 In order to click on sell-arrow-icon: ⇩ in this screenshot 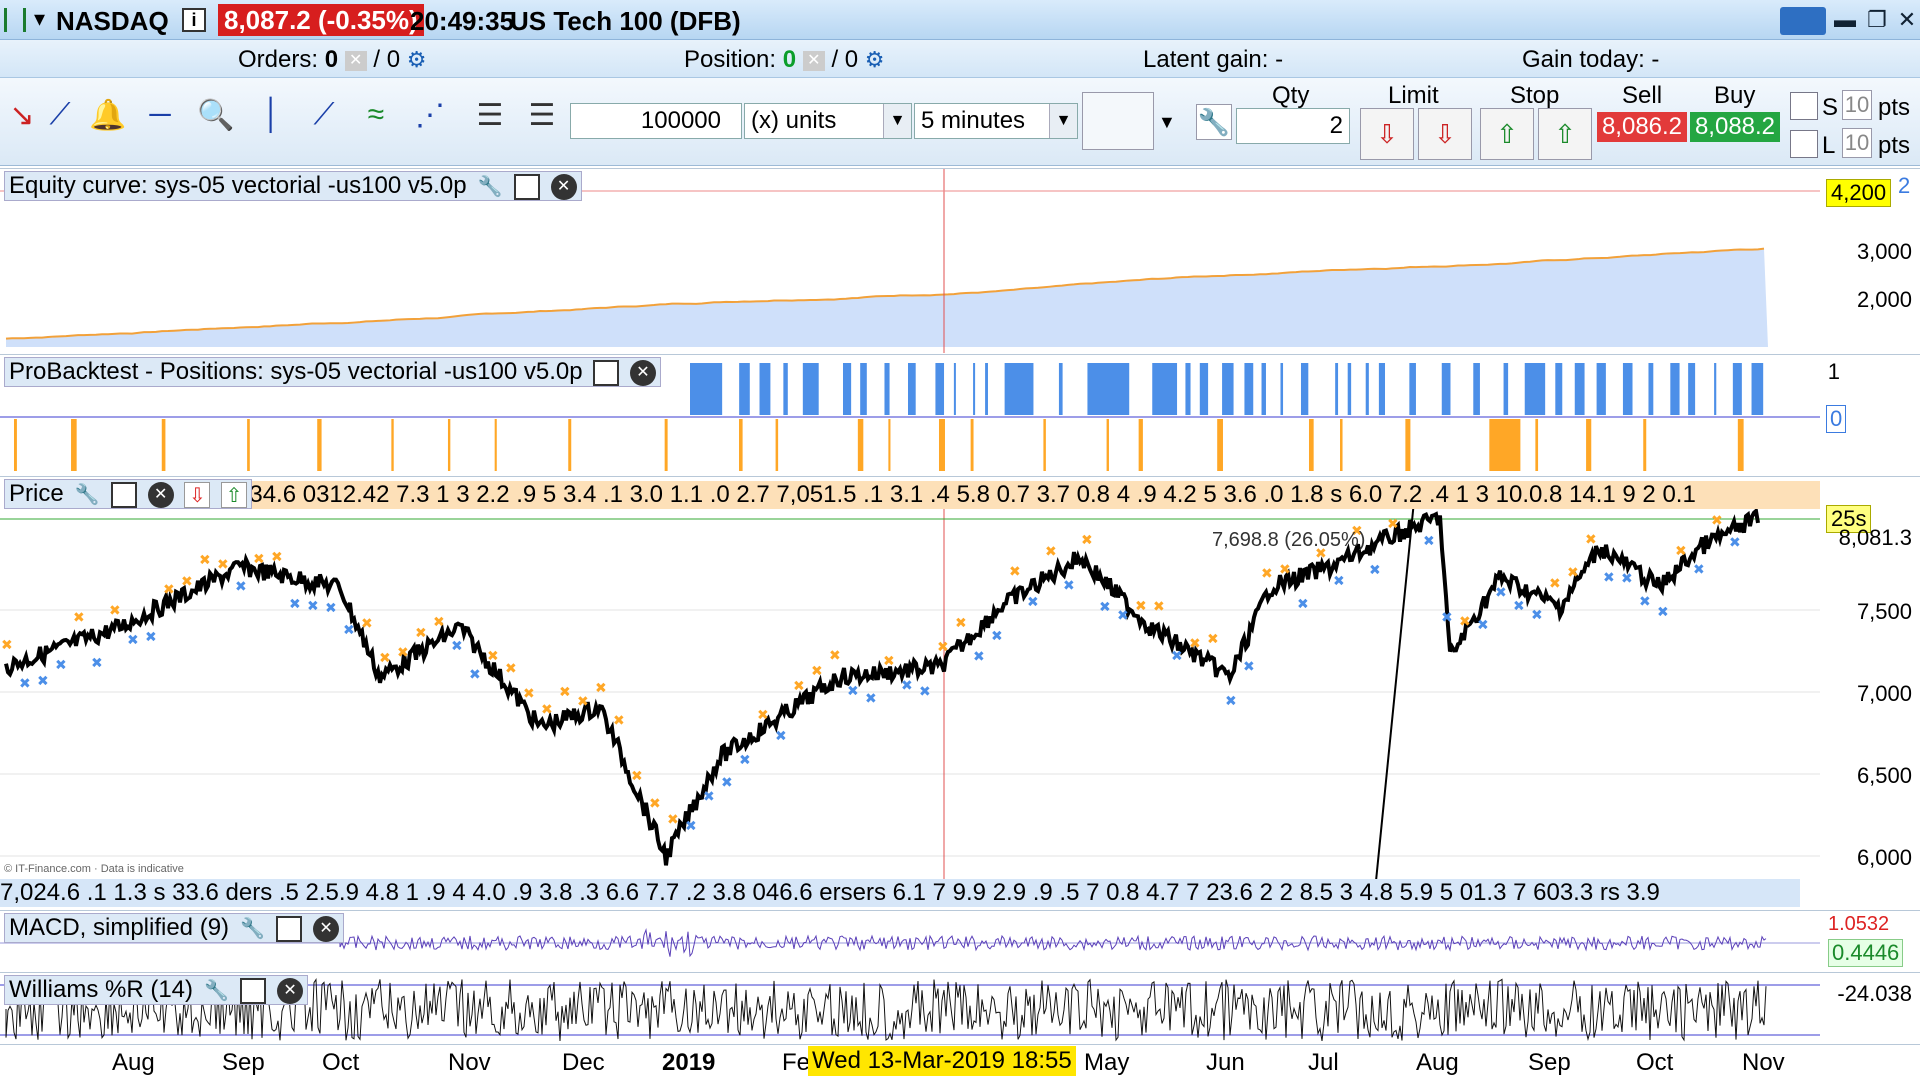, I will do `click(197, 494)`.